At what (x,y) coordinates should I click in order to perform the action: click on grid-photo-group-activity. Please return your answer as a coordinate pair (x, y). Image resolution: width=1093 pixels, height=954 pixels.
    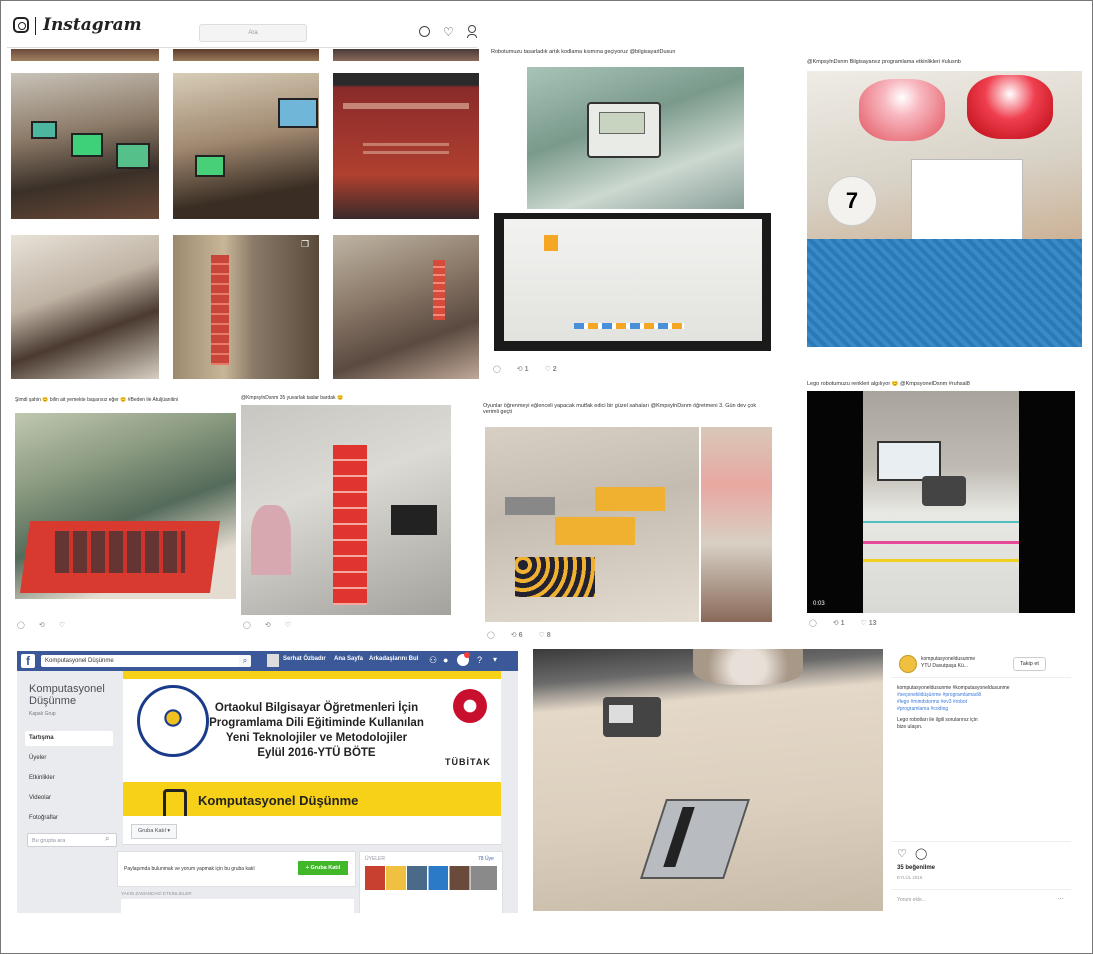
    Looking at the image, I should click on (406, 307).